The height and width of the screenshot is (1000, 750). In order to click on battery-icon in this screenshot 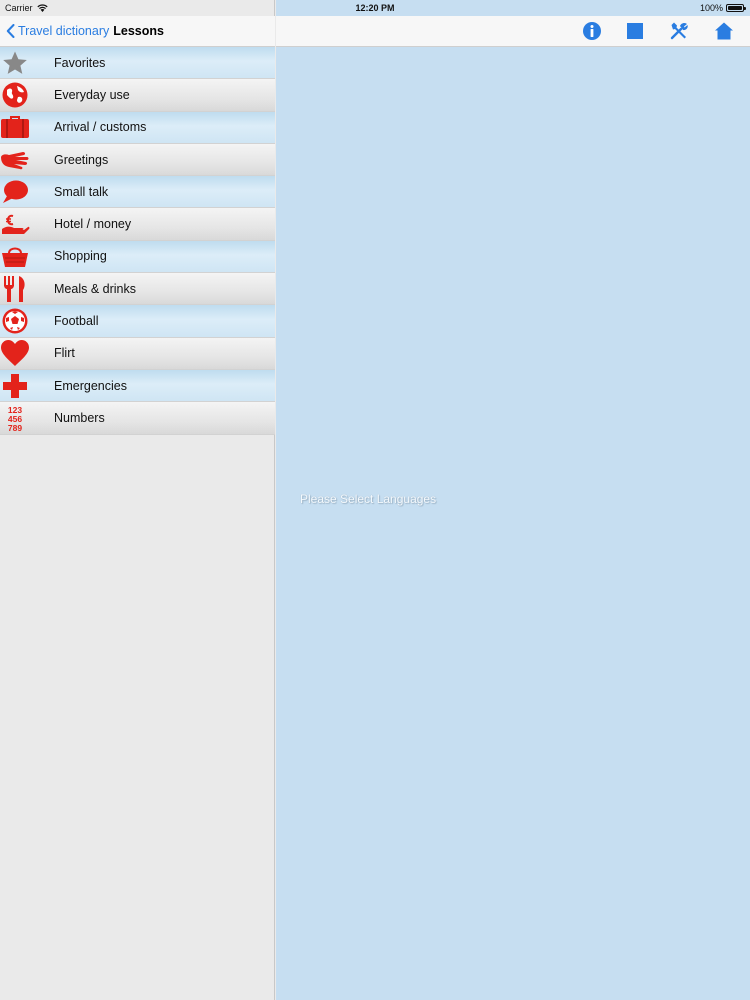, I will do `click(736, 8)`.